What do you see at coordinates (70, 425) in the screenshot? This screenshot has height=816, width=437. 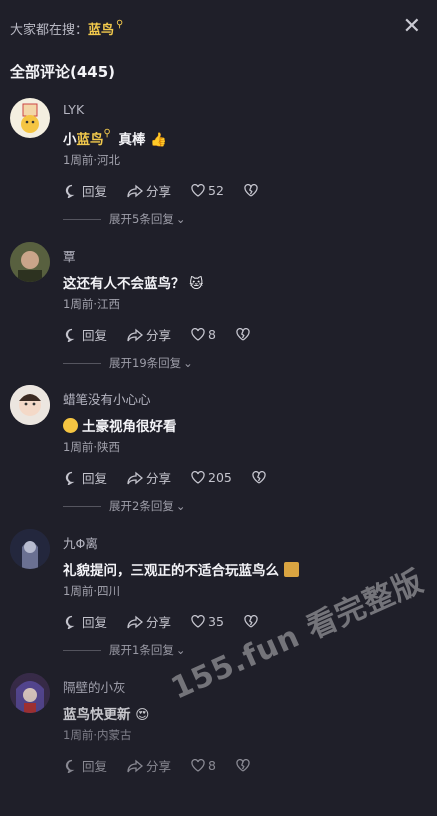 I see `face-emoji-icon` at bounding box center [70, 425].